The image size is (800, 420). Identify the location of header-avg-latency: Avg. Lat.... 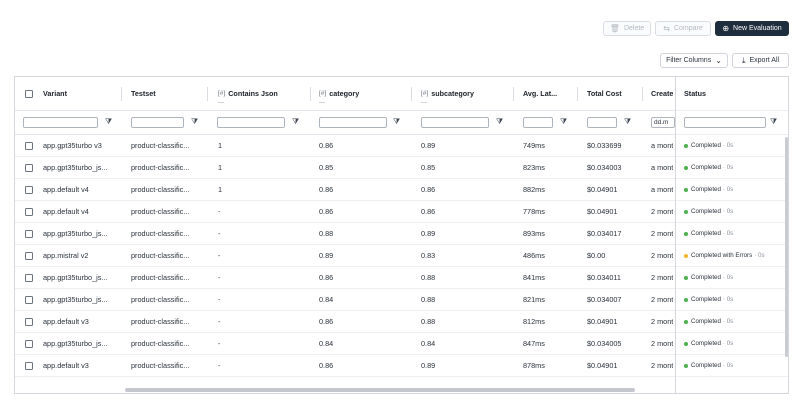
(540, 93).